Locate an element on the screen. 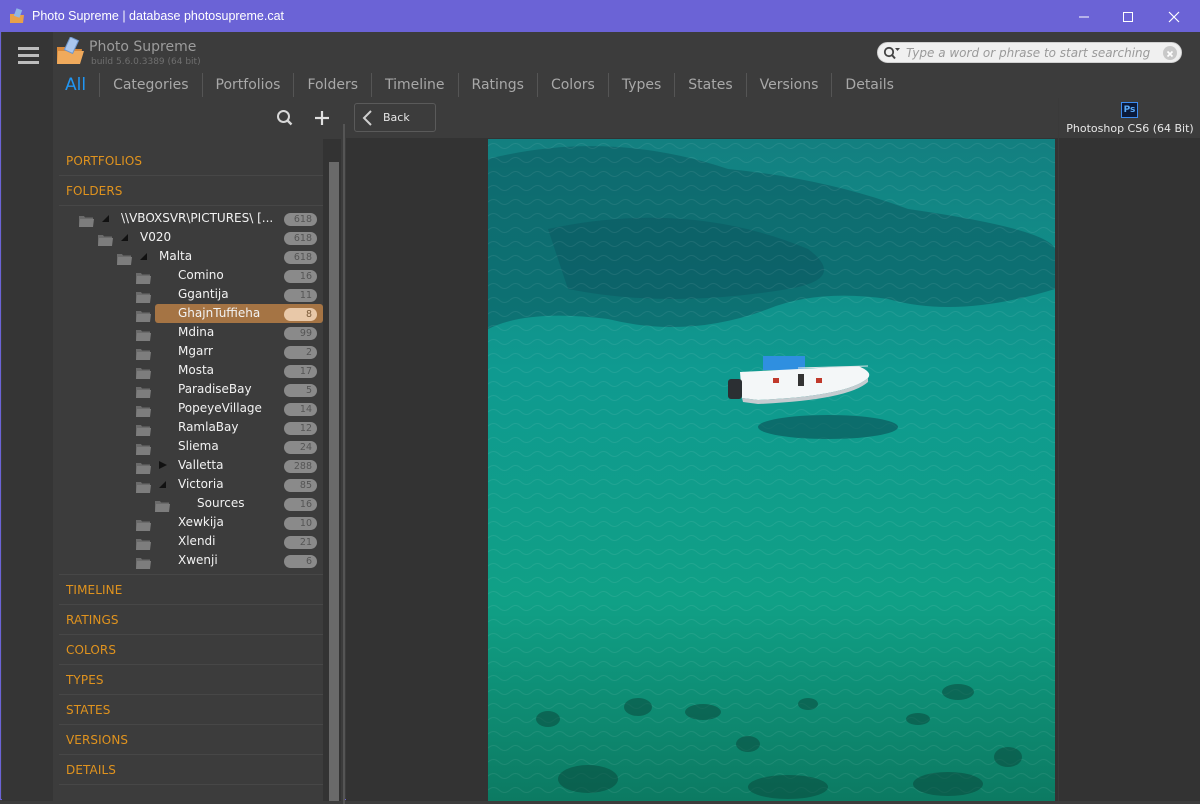  folder-tree-item: Xlendi 21 is located at coordinates (191, 541).